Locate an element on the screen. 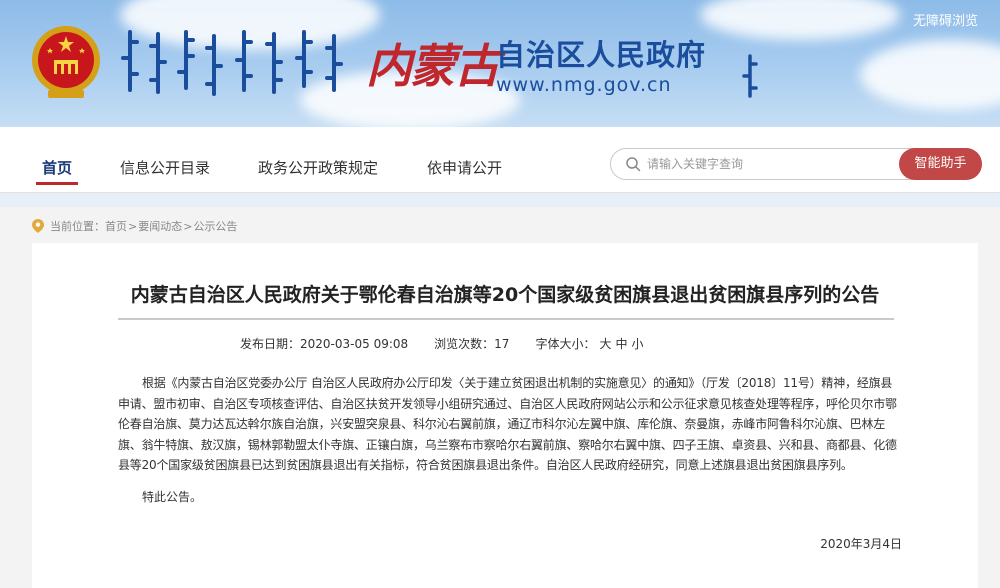 The width and height of the screenshot is (1000, 588). breadcrumb-prefix: 当前位置： is located at coordinates (77, 226).